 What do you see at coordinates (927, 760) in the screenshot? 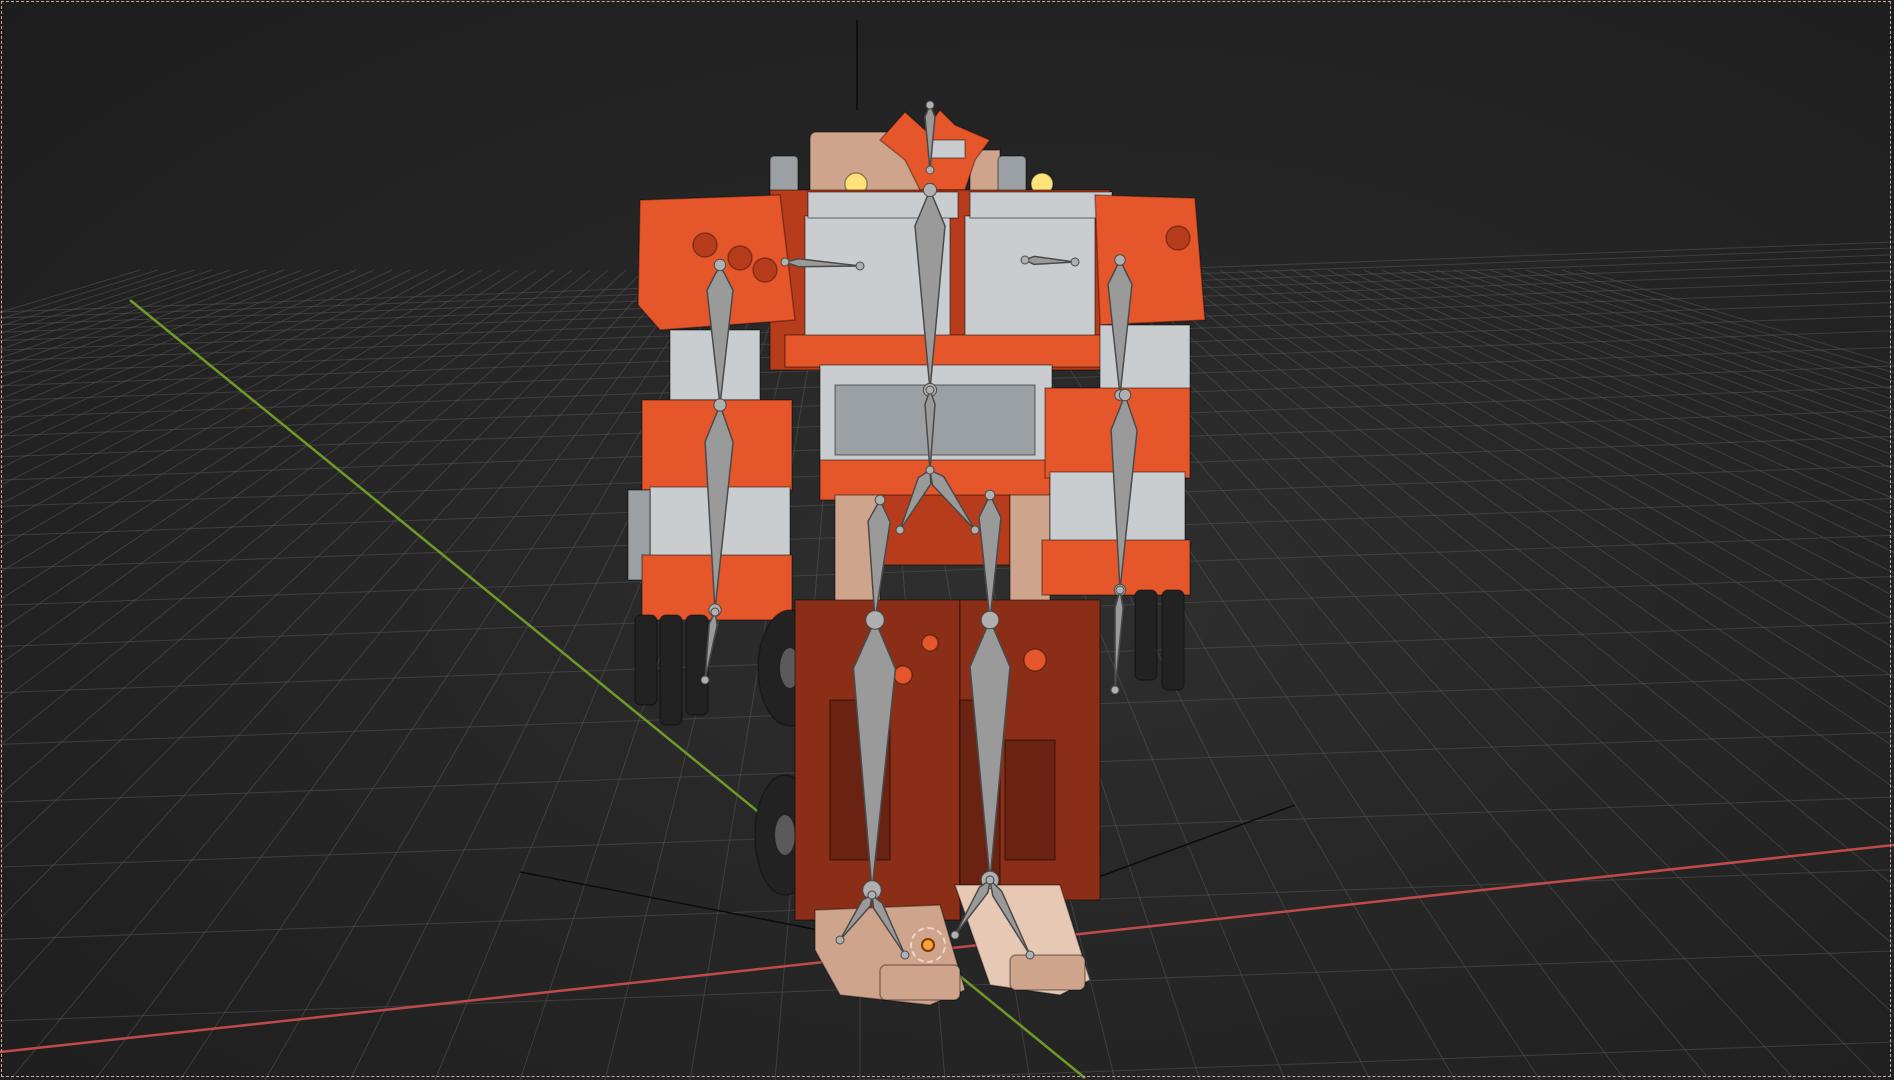
I see `robot-legs` at bounding box center [927, 760].